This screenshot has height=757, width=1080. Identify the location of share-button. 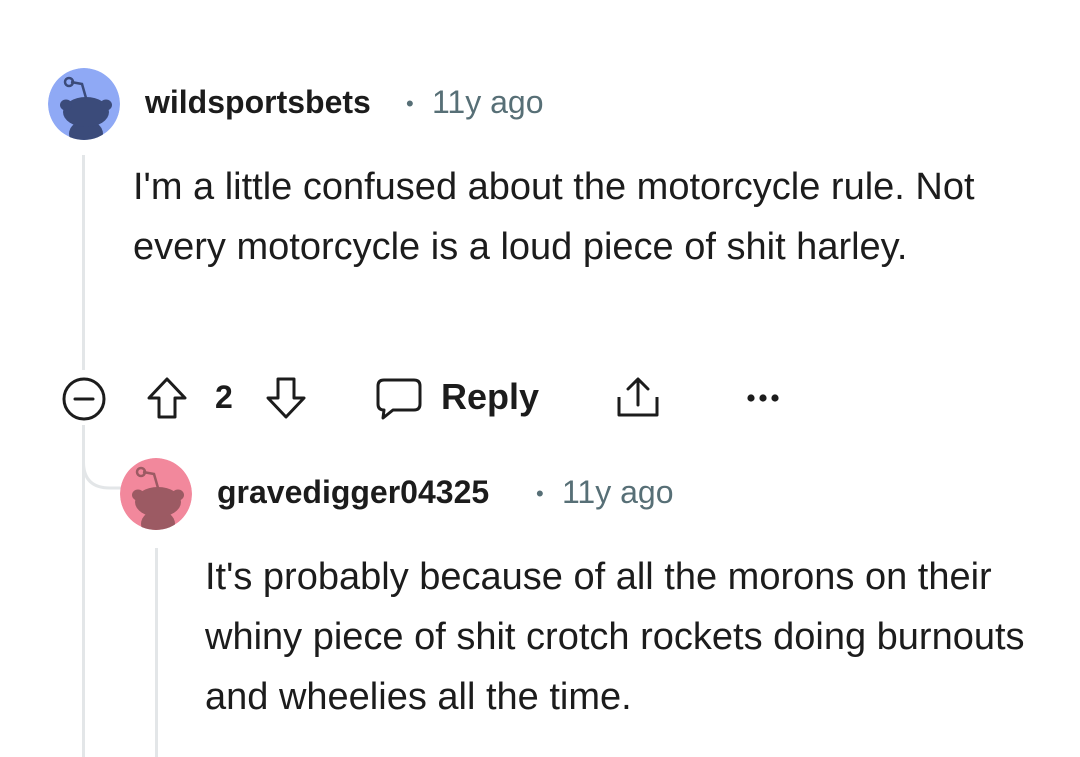
(638, 398).